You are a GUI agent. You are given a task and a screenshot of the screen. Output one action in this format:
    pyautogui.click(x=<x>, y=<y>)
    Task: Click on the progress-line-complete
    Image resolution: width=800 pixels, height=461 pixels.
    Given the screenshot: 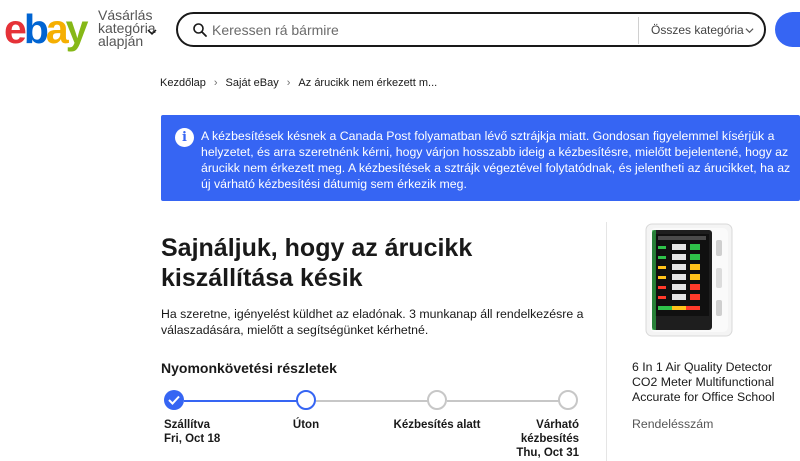 What is the action you would take?
    pyautogui.click(x=244, y=401)
    